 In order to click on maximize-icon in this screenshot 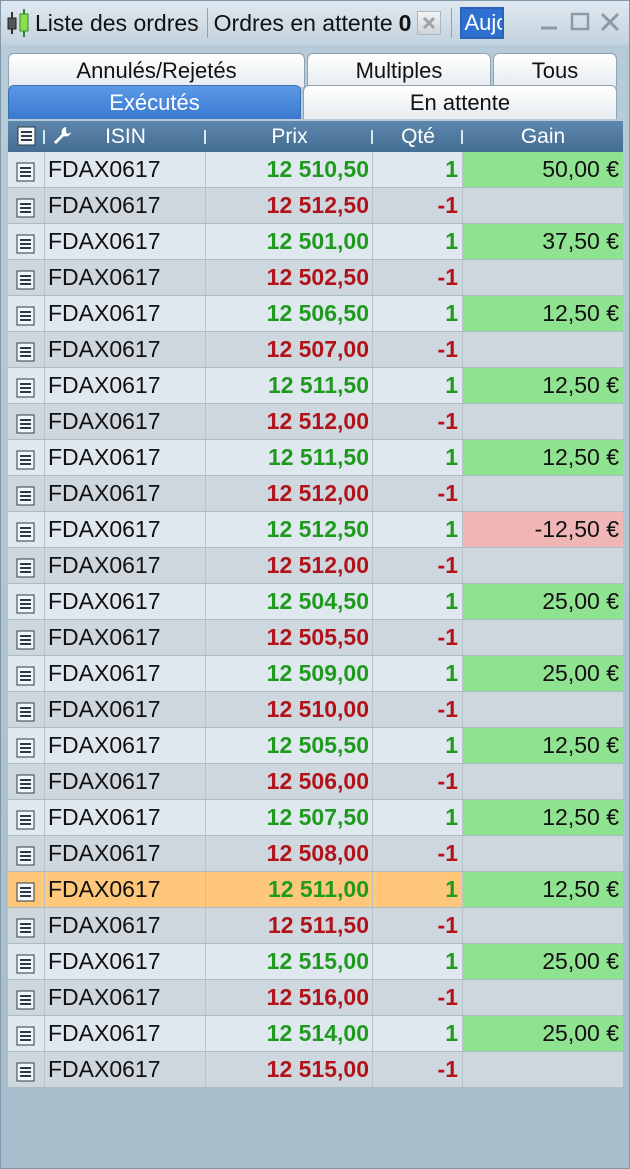, I will do `click(580, 22)`.